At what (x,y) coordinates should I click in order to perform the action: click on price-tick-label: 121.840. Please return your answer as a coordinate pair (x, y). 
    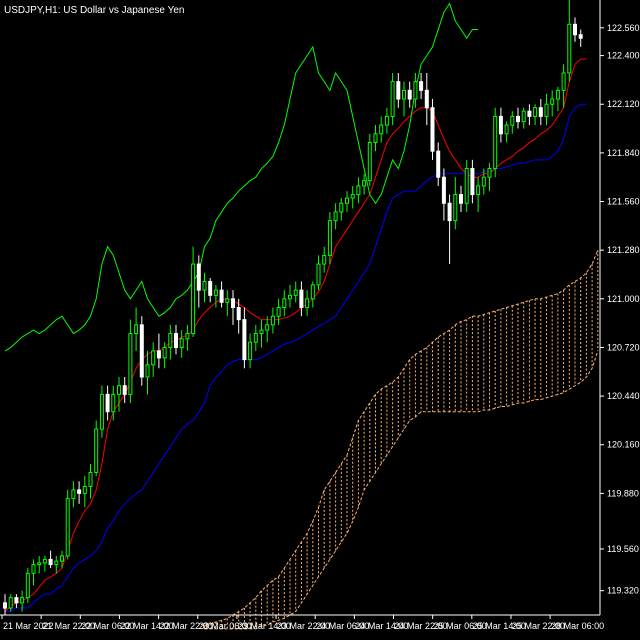
    Looking at the image, I should click on (623, 153).